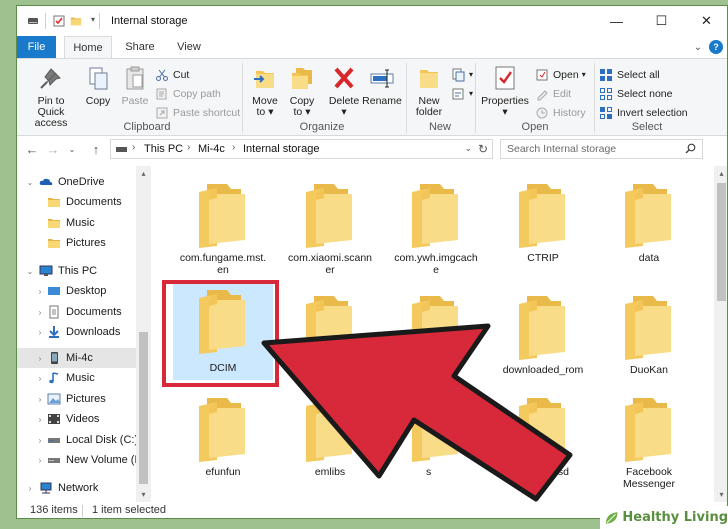  Describe the element at coordinates (223, 227) in the screenshot. I see `folder-item: com.fungame.mst.en` at that location.